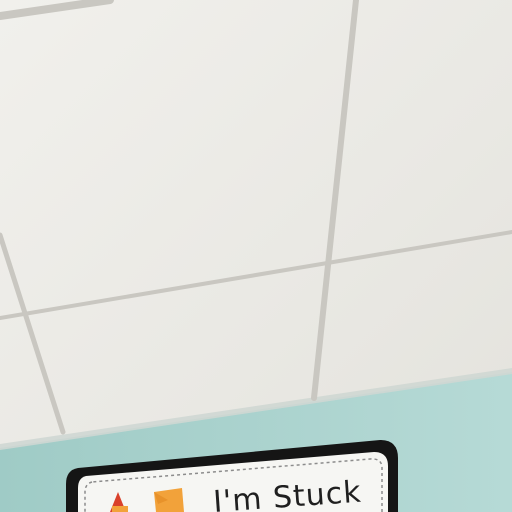 The width and height of the screenshot is (512, 512). I want to click on crayon-band, so click(120, 509).